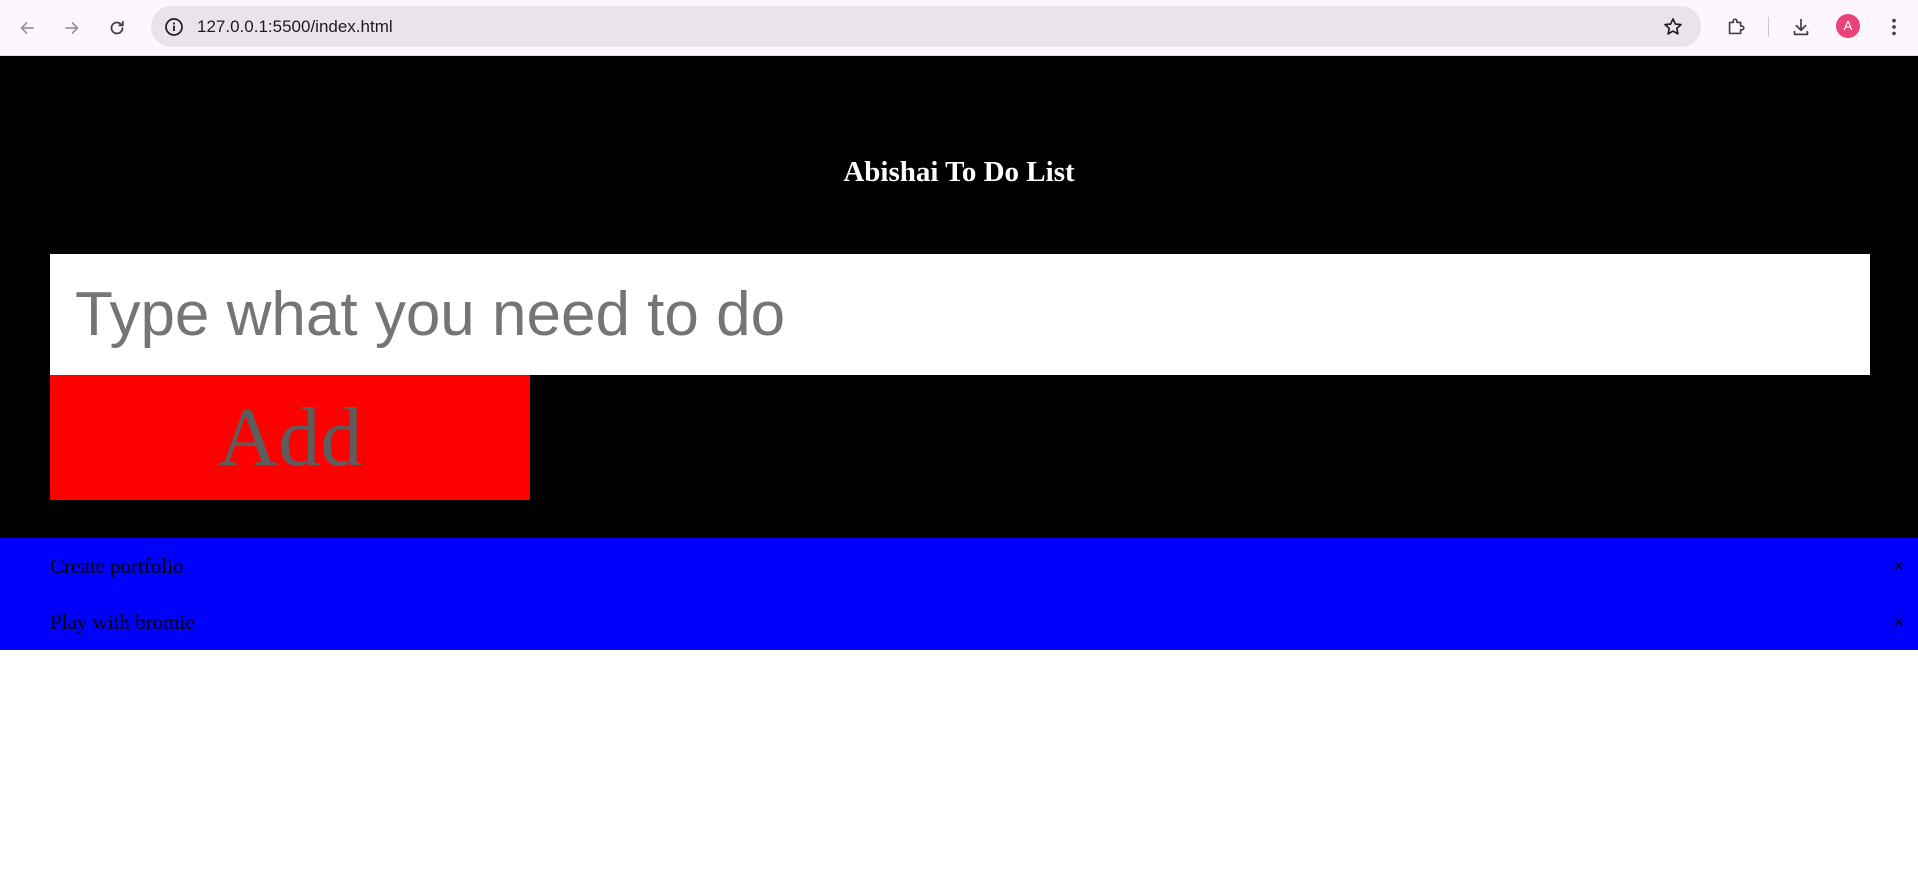 Image resolution: width=1918 pixels, height=892 pixels. What do you see at coordinates (926, 26) in the screenshot?
I see `address-bar: 127.0.0.1:5500/index.html` at bounding box center [926, 26].